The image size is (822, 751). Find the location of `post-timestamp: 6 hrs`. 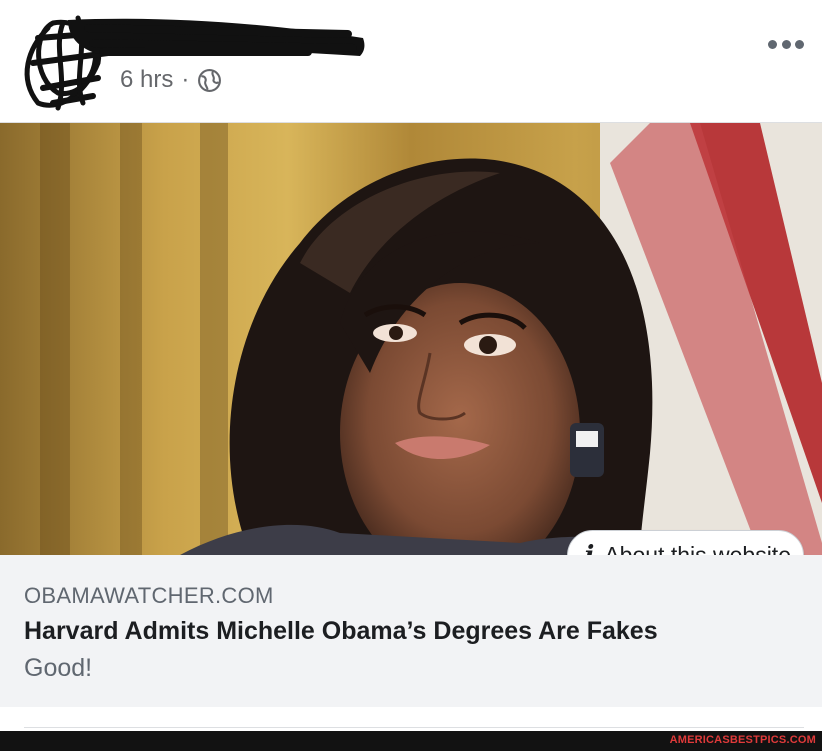

post-timestamp: 6 hrs is located at coordinates (146, 80).